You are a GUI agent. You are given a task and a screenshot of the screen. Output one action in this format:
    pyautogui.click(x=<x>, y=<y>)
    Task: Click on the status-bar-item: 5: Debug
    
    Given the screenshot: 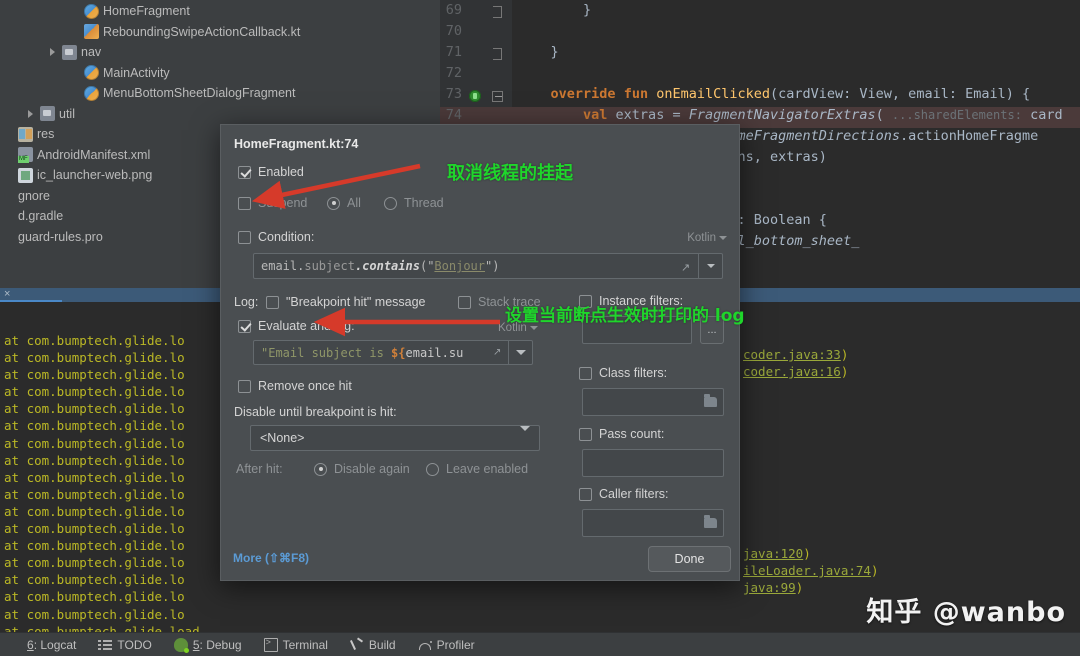 What is the action you would take?
    pyautogui.click(x=207, y=645)
    